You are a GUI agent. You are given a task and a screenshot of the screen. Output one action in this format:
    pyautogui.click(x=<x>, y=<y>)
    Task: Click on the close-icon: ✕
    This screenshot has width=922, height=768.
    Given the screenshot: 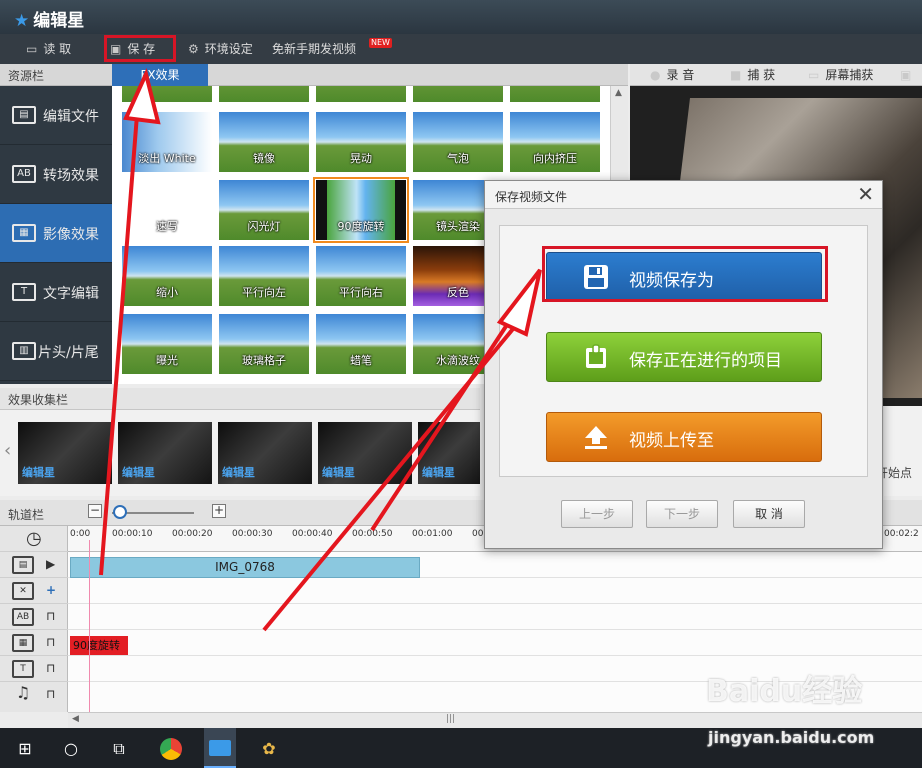 What is the action you would take?
    pyautogui.click(x=865, y=194)
    